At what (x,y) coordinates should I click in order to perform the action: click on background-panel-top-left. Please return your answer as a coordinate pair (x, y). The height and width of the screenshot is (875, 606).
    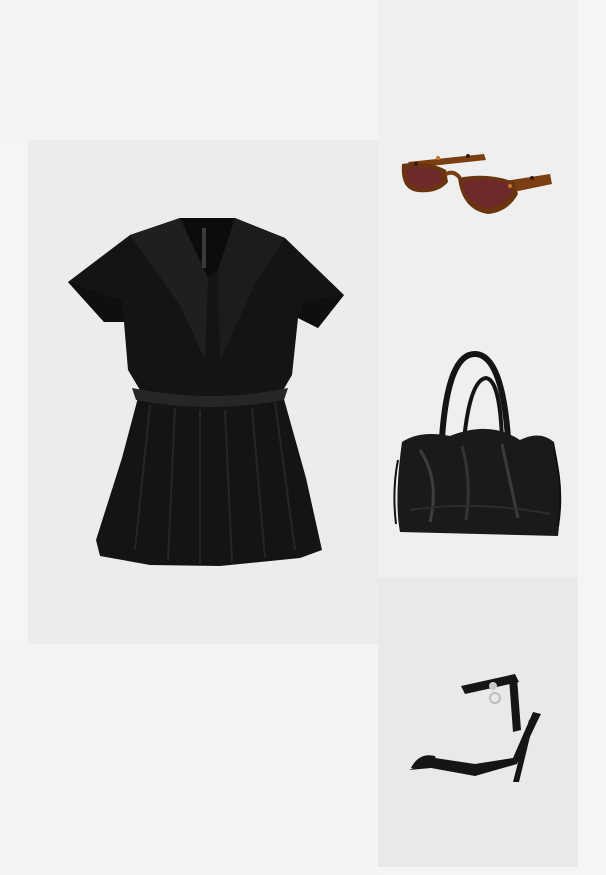
    Looking at the image, I should click on (189, 70).